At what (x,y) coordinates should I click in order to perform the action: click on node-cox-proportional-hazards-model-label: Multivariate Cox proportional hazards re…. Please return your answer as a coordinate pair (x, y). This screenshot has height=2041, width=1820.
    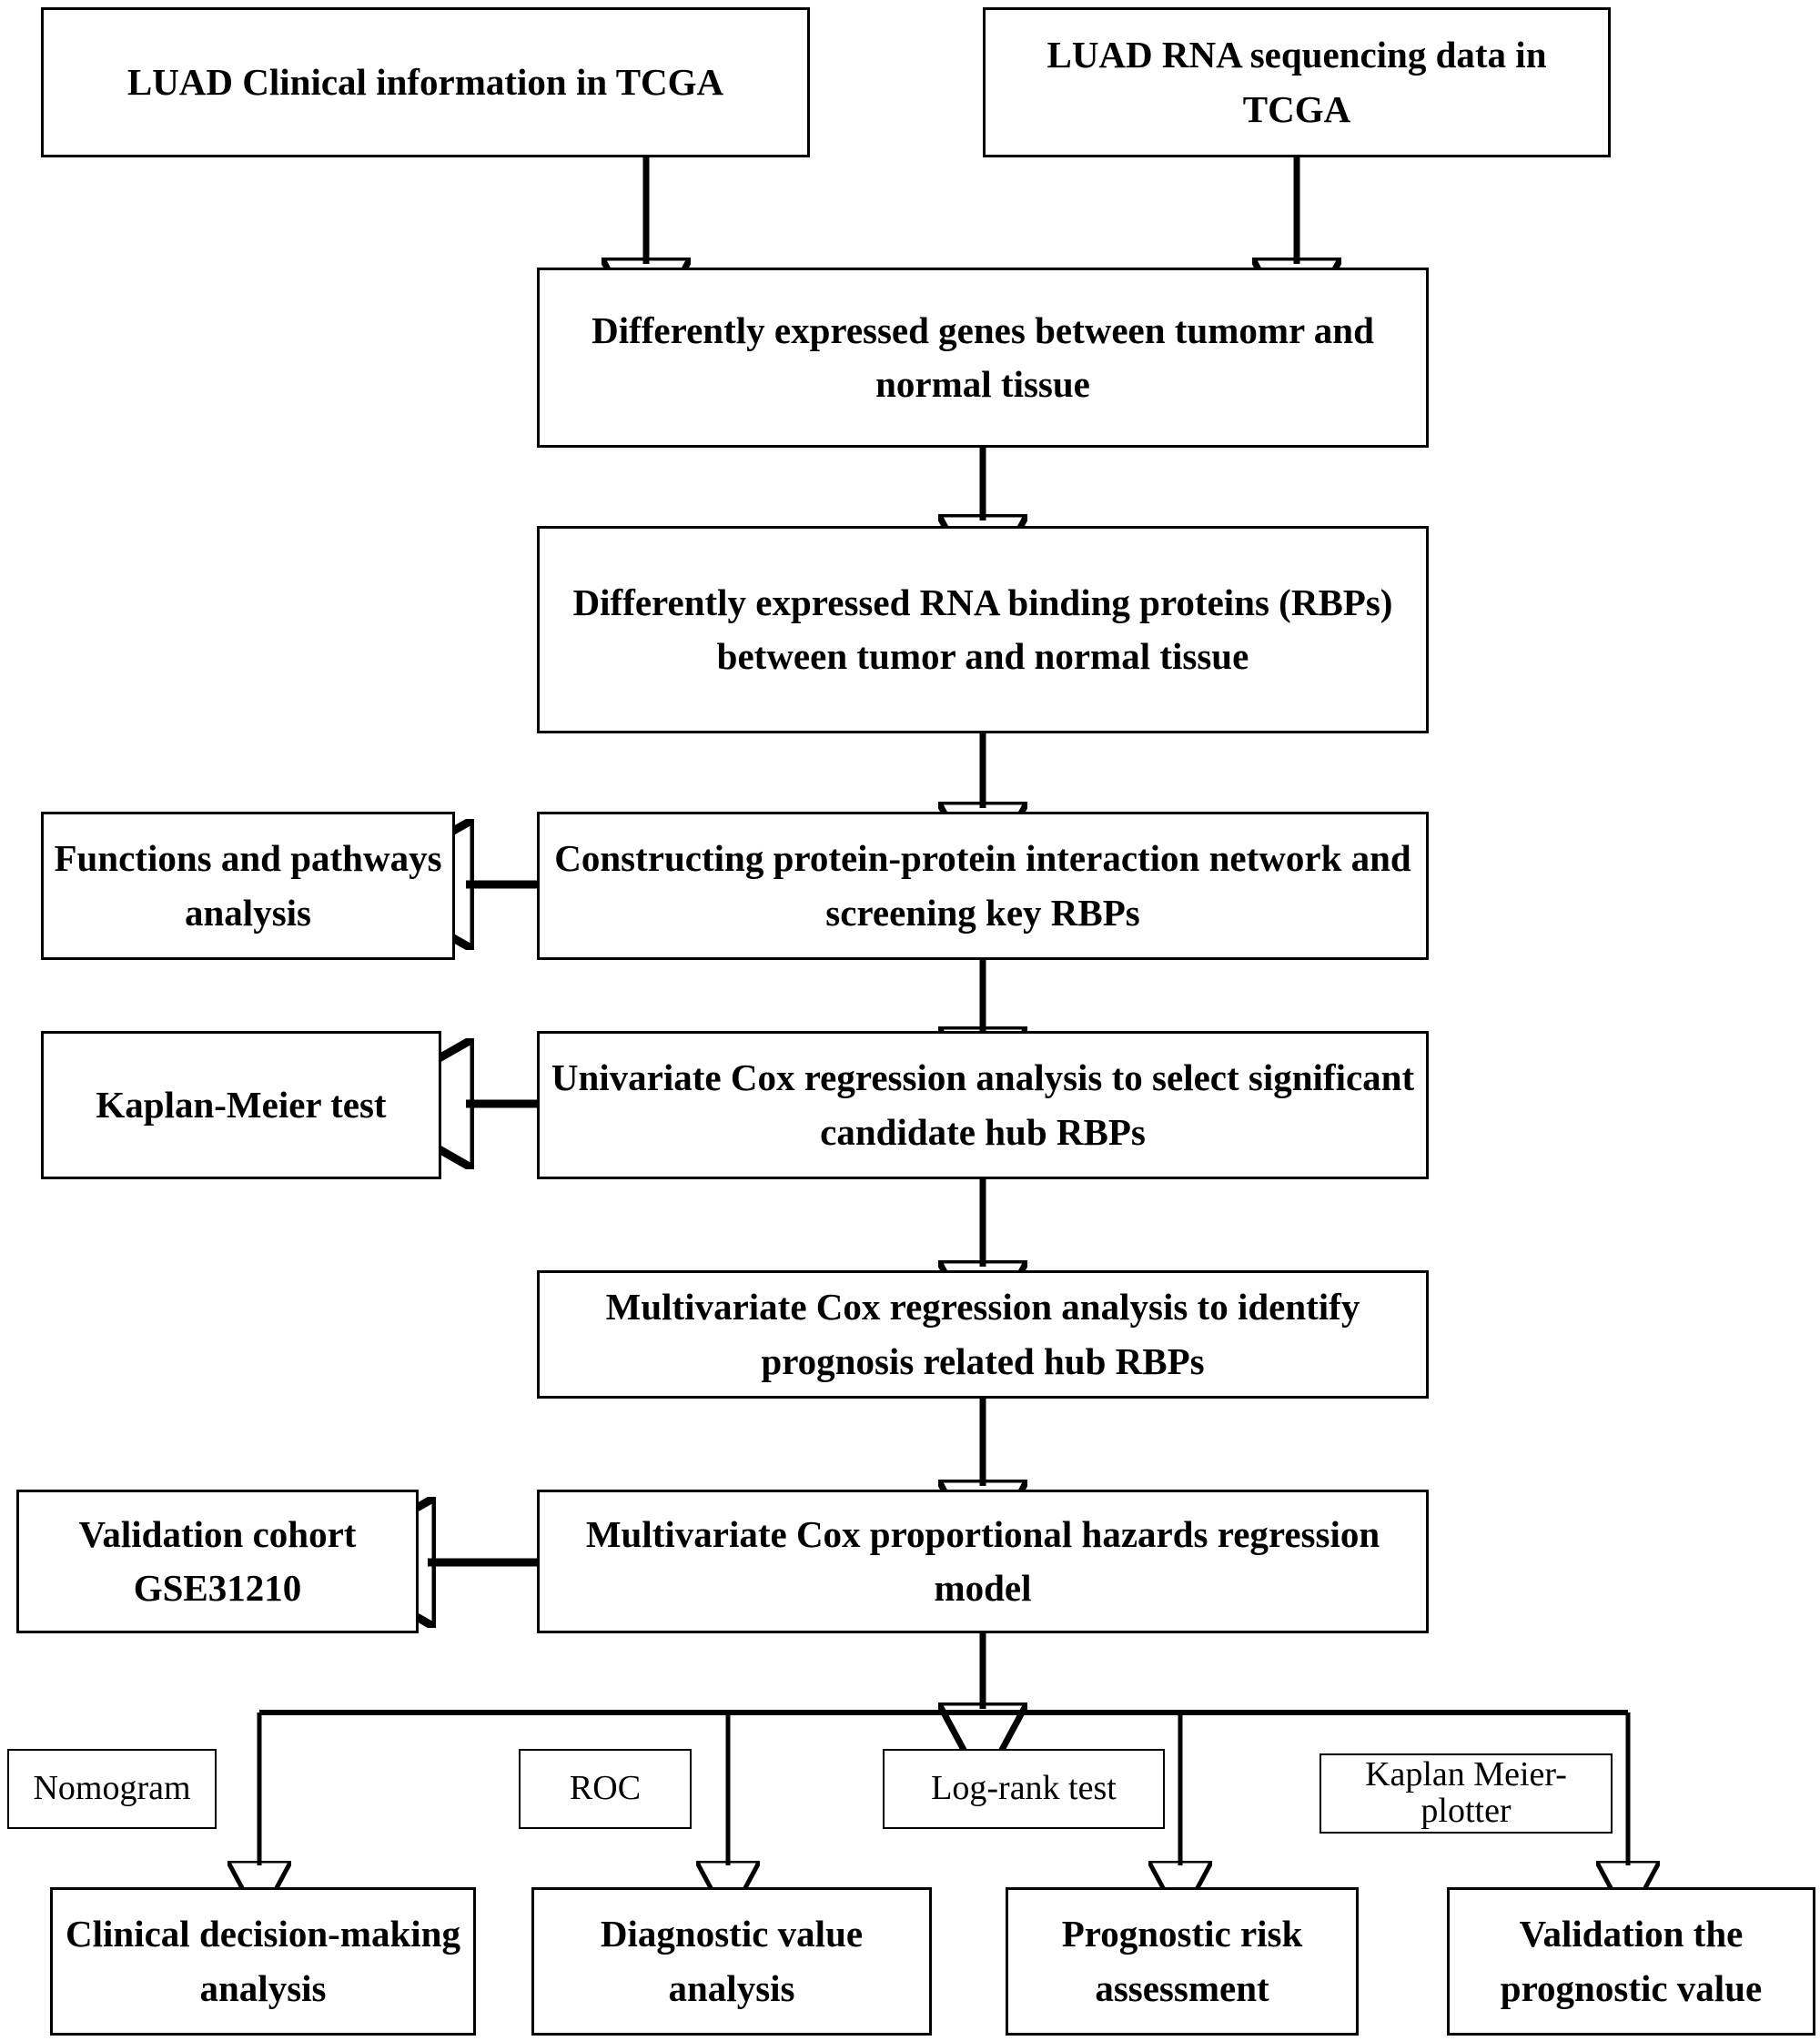
    Looking at the image, I should click on (982, 1560).